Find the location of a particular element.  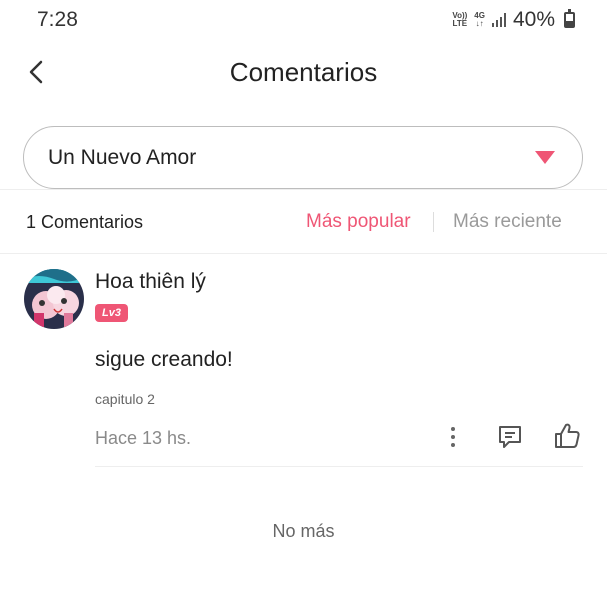

page-title: Comentarios is located at coordinates (303, 72).